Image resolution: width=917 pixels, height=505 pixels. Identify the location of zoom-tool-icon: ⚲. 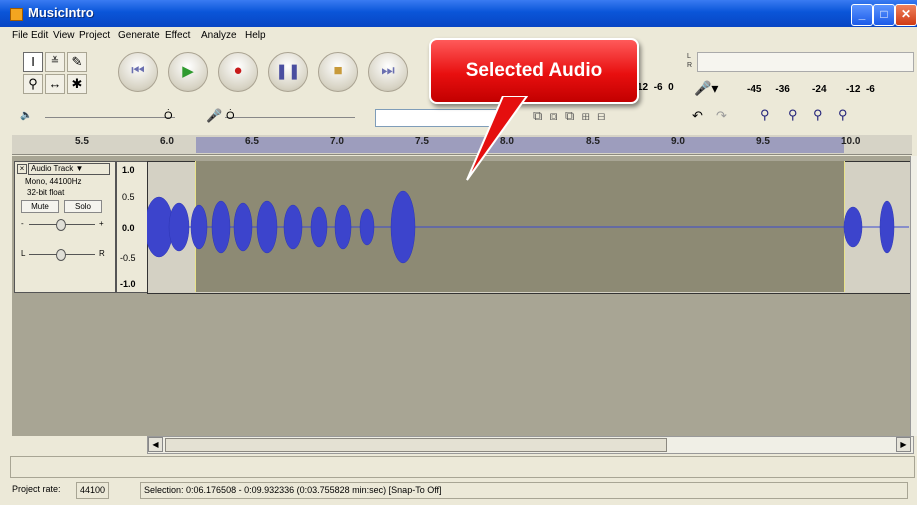
(33, 84).